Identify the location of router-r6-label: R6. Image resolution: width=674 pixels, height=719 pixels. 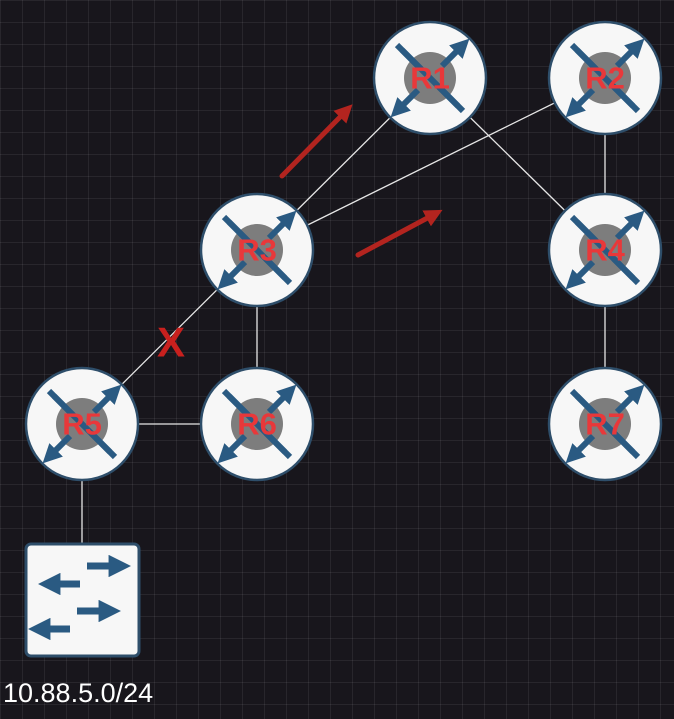
(257, 424).